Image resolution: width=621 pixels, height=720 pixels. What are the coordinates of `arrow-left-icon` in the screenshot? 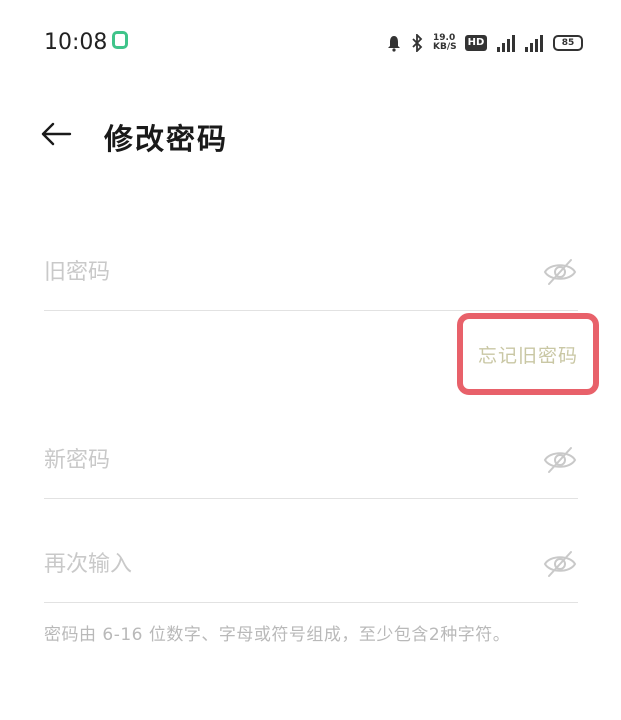 It's located at (56, 134).